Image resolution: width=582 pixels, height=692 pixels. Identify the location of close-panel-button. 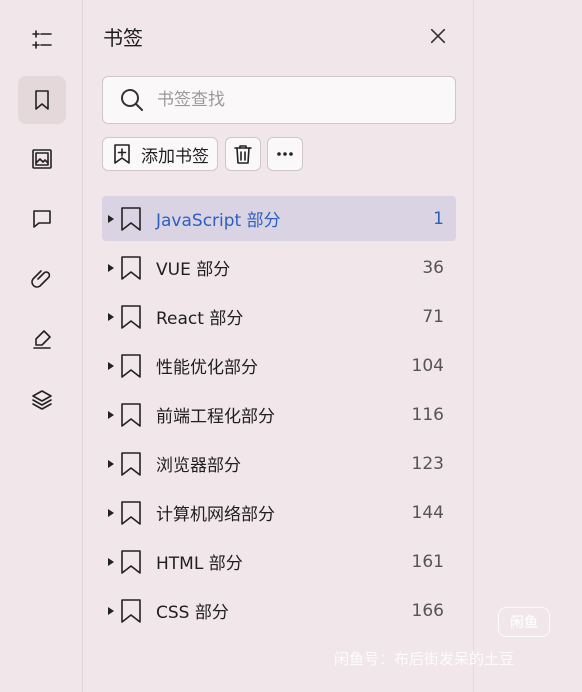
(438, 36).